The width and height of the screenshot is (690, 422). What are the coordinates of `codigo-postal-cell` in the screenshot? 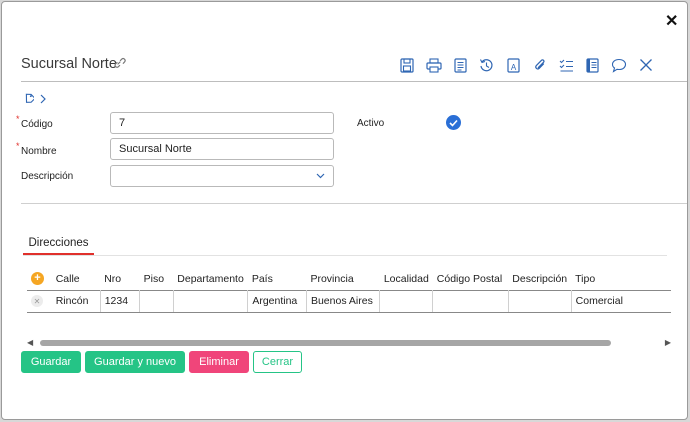 It's located at (470, 301).